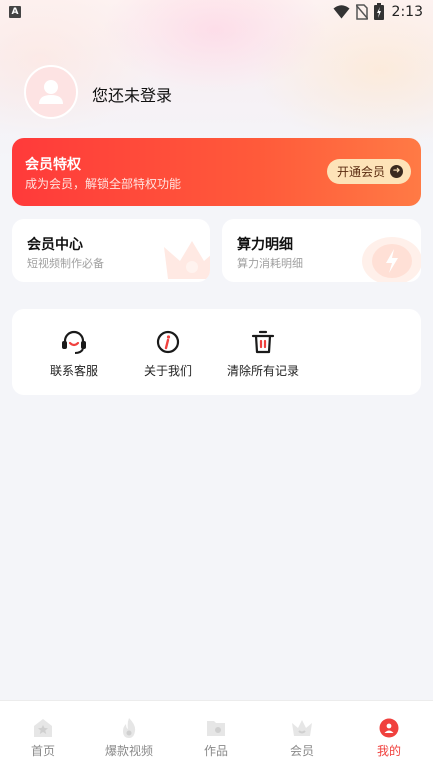 This screenshot has height=770, width=433. Describe the element at coordinates (321, 250) in the screenshot. I see `compute-detail-card: 算力明细 算力消耗明细` at that location.